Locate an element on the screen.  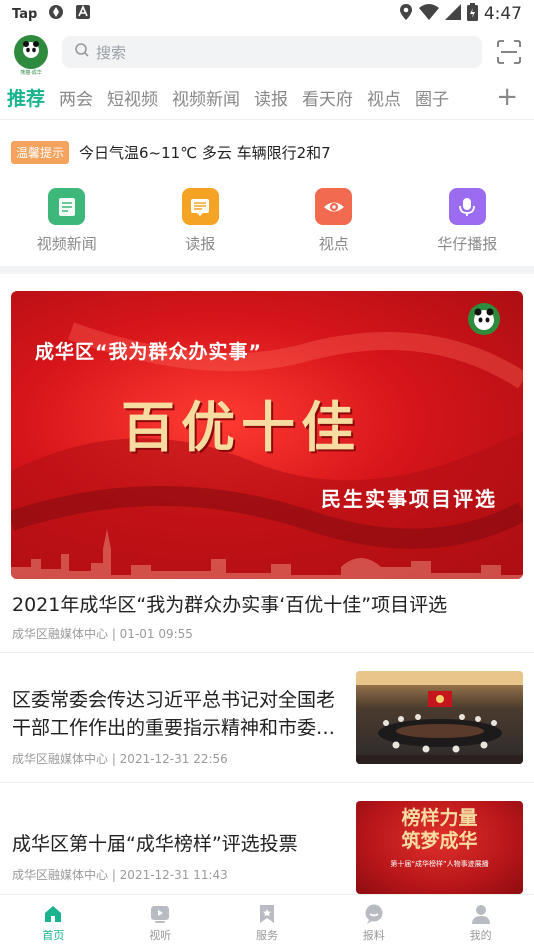
quick-link-broadcast: 华仔播报 is located at coordinates (467, 225).